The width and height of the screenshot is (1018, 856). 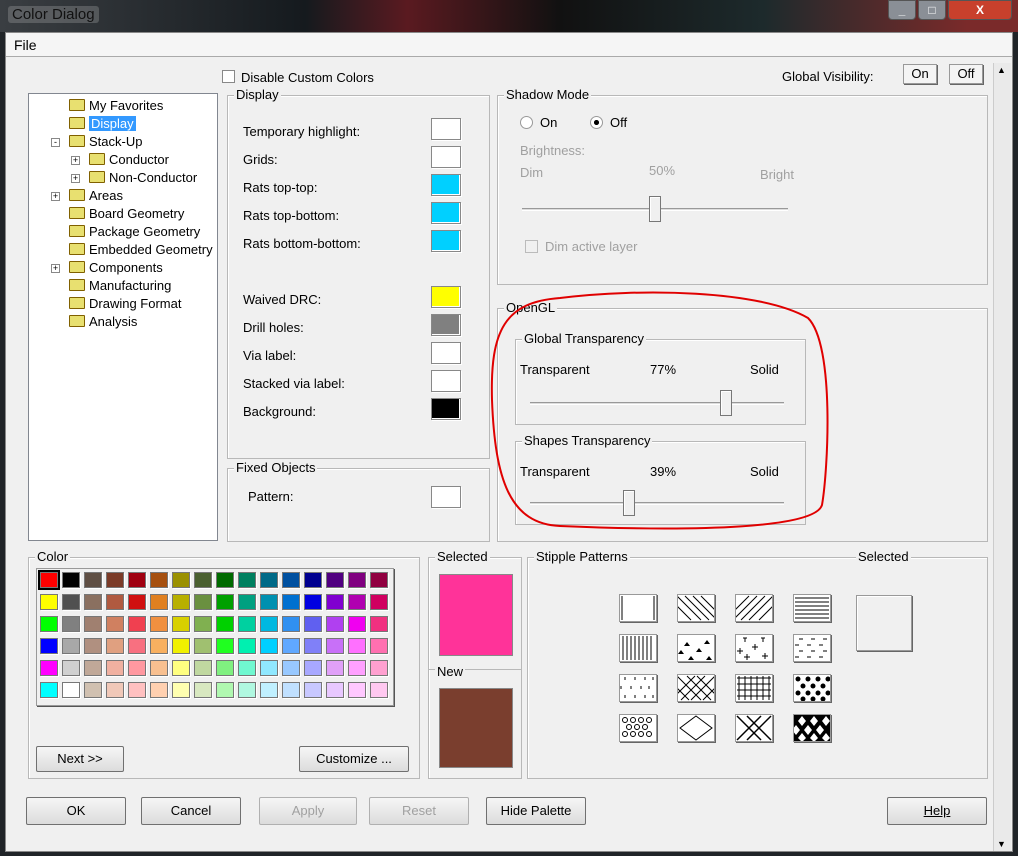 I want to click on tree-item: - Stack-Up, so click(x=95, y=142).